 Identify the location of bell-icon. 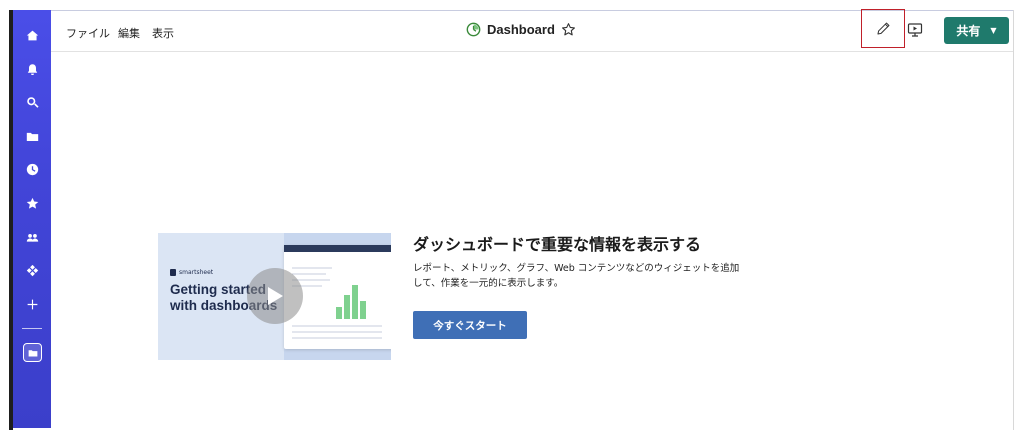
(32, 69).